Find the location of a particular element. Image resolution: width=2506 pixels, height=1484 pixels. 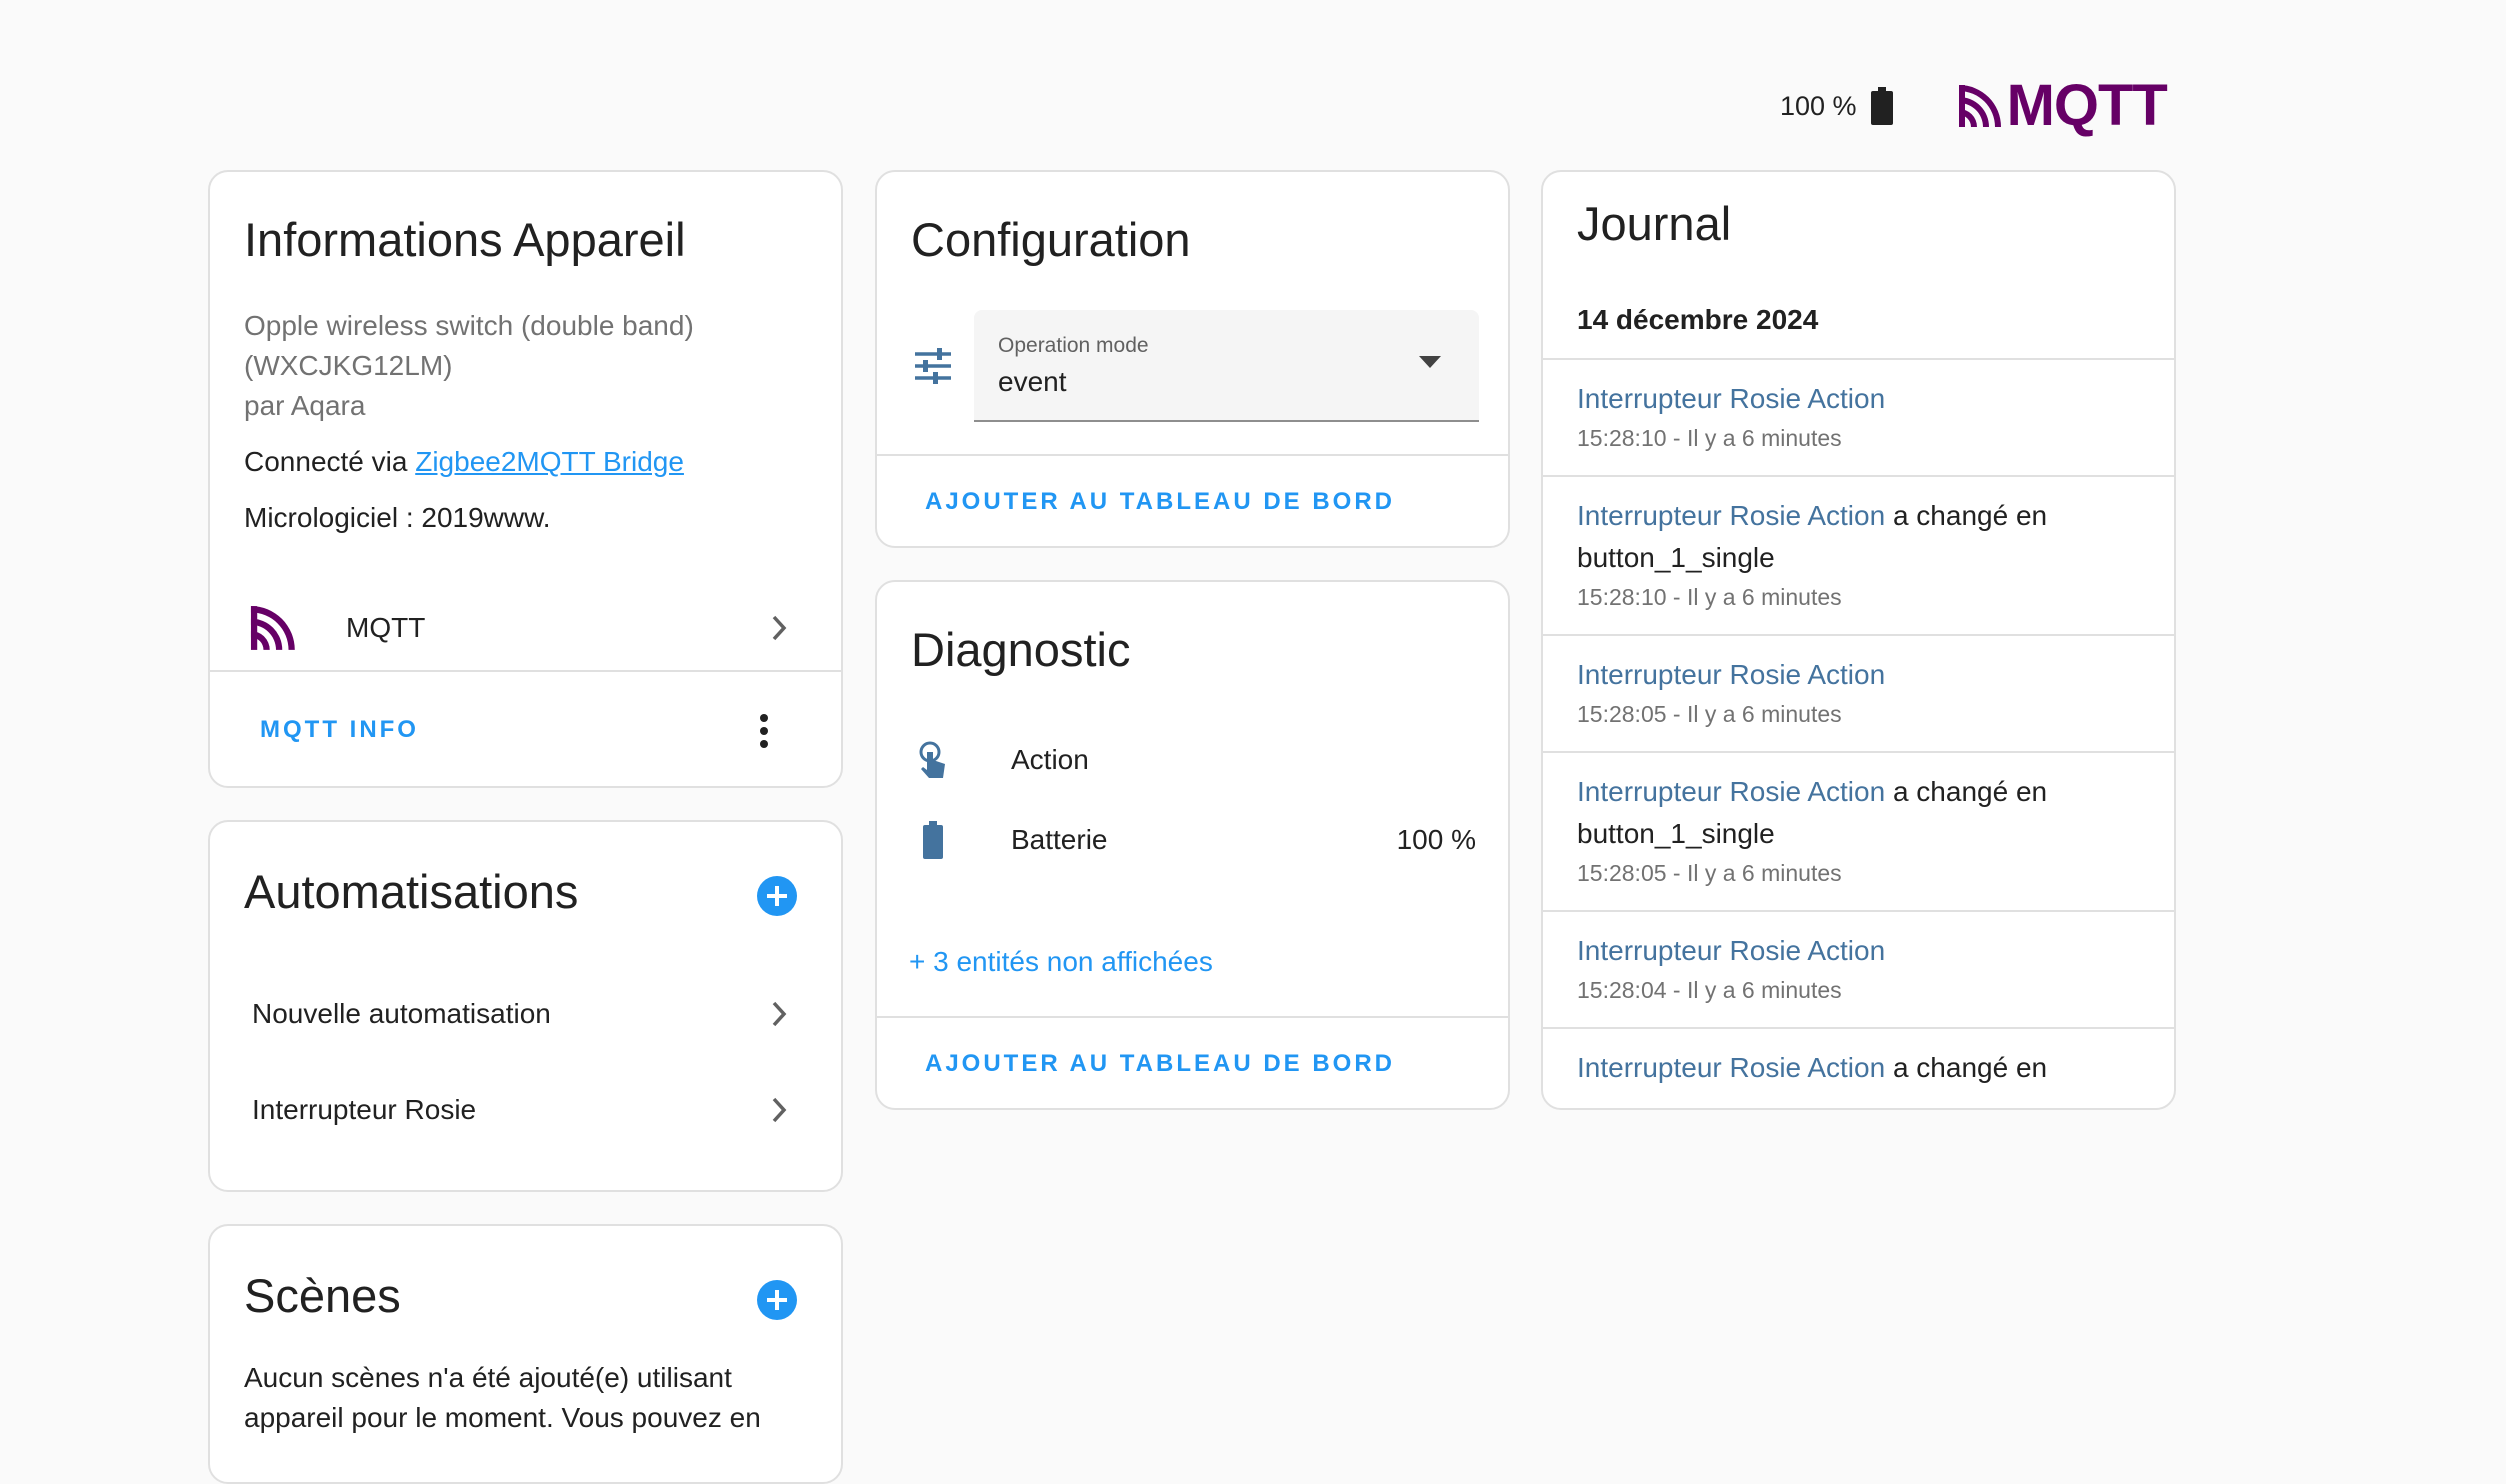

entity-row-battery: Batterie 100 % is located at coordinates (1192, 840).